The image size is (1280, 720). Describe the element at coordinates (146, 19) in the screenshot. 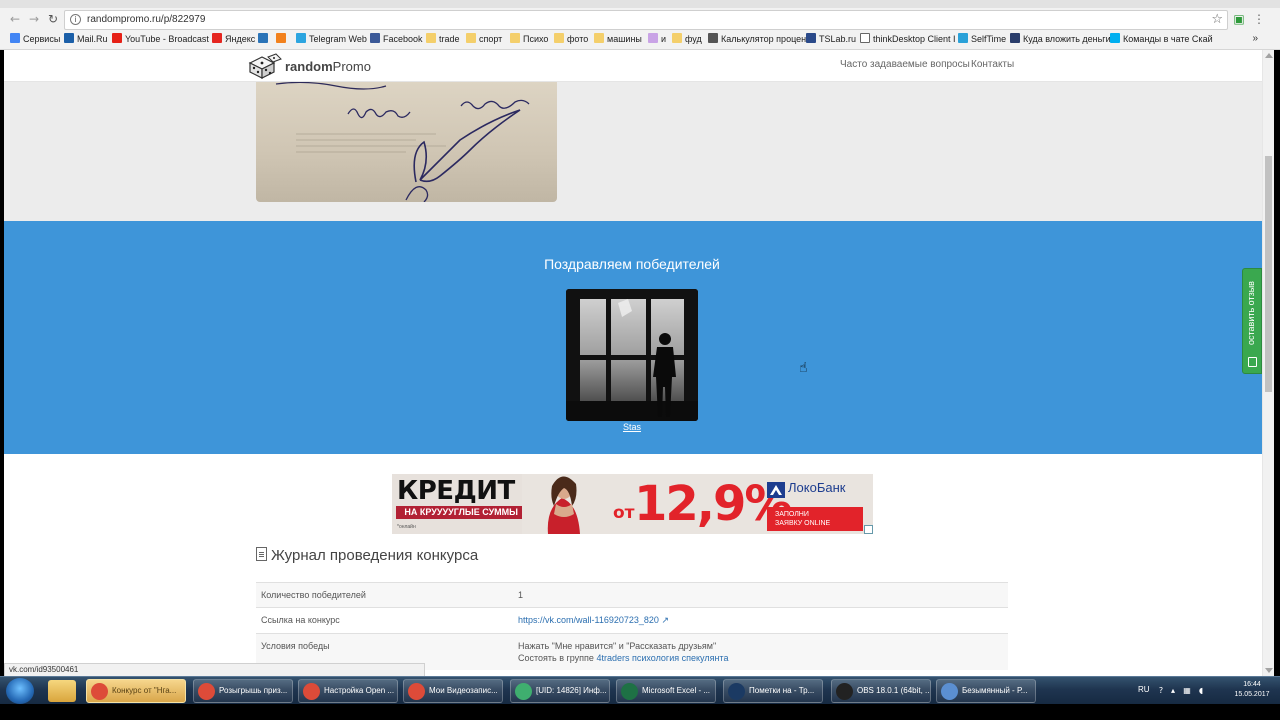

I see `address-url: randompromo.ru/p/822979` at that location.